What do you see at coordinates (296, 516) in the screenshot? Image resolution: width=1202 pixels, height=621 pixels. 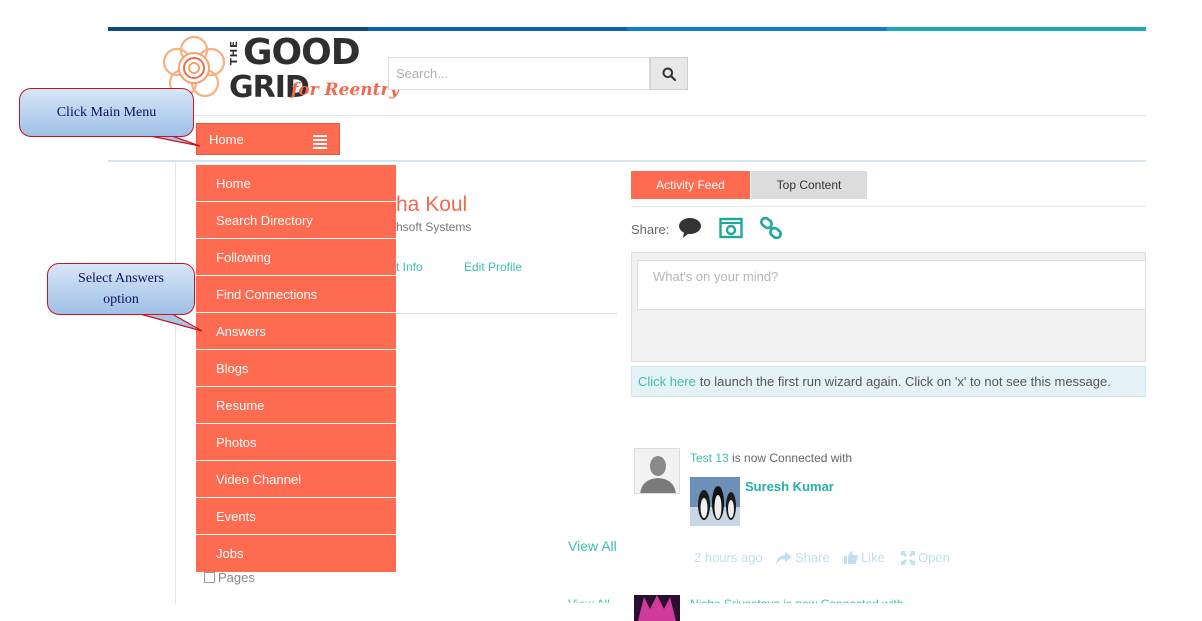 I see `menu-item-events: Events` at bounding box center [296, 516].